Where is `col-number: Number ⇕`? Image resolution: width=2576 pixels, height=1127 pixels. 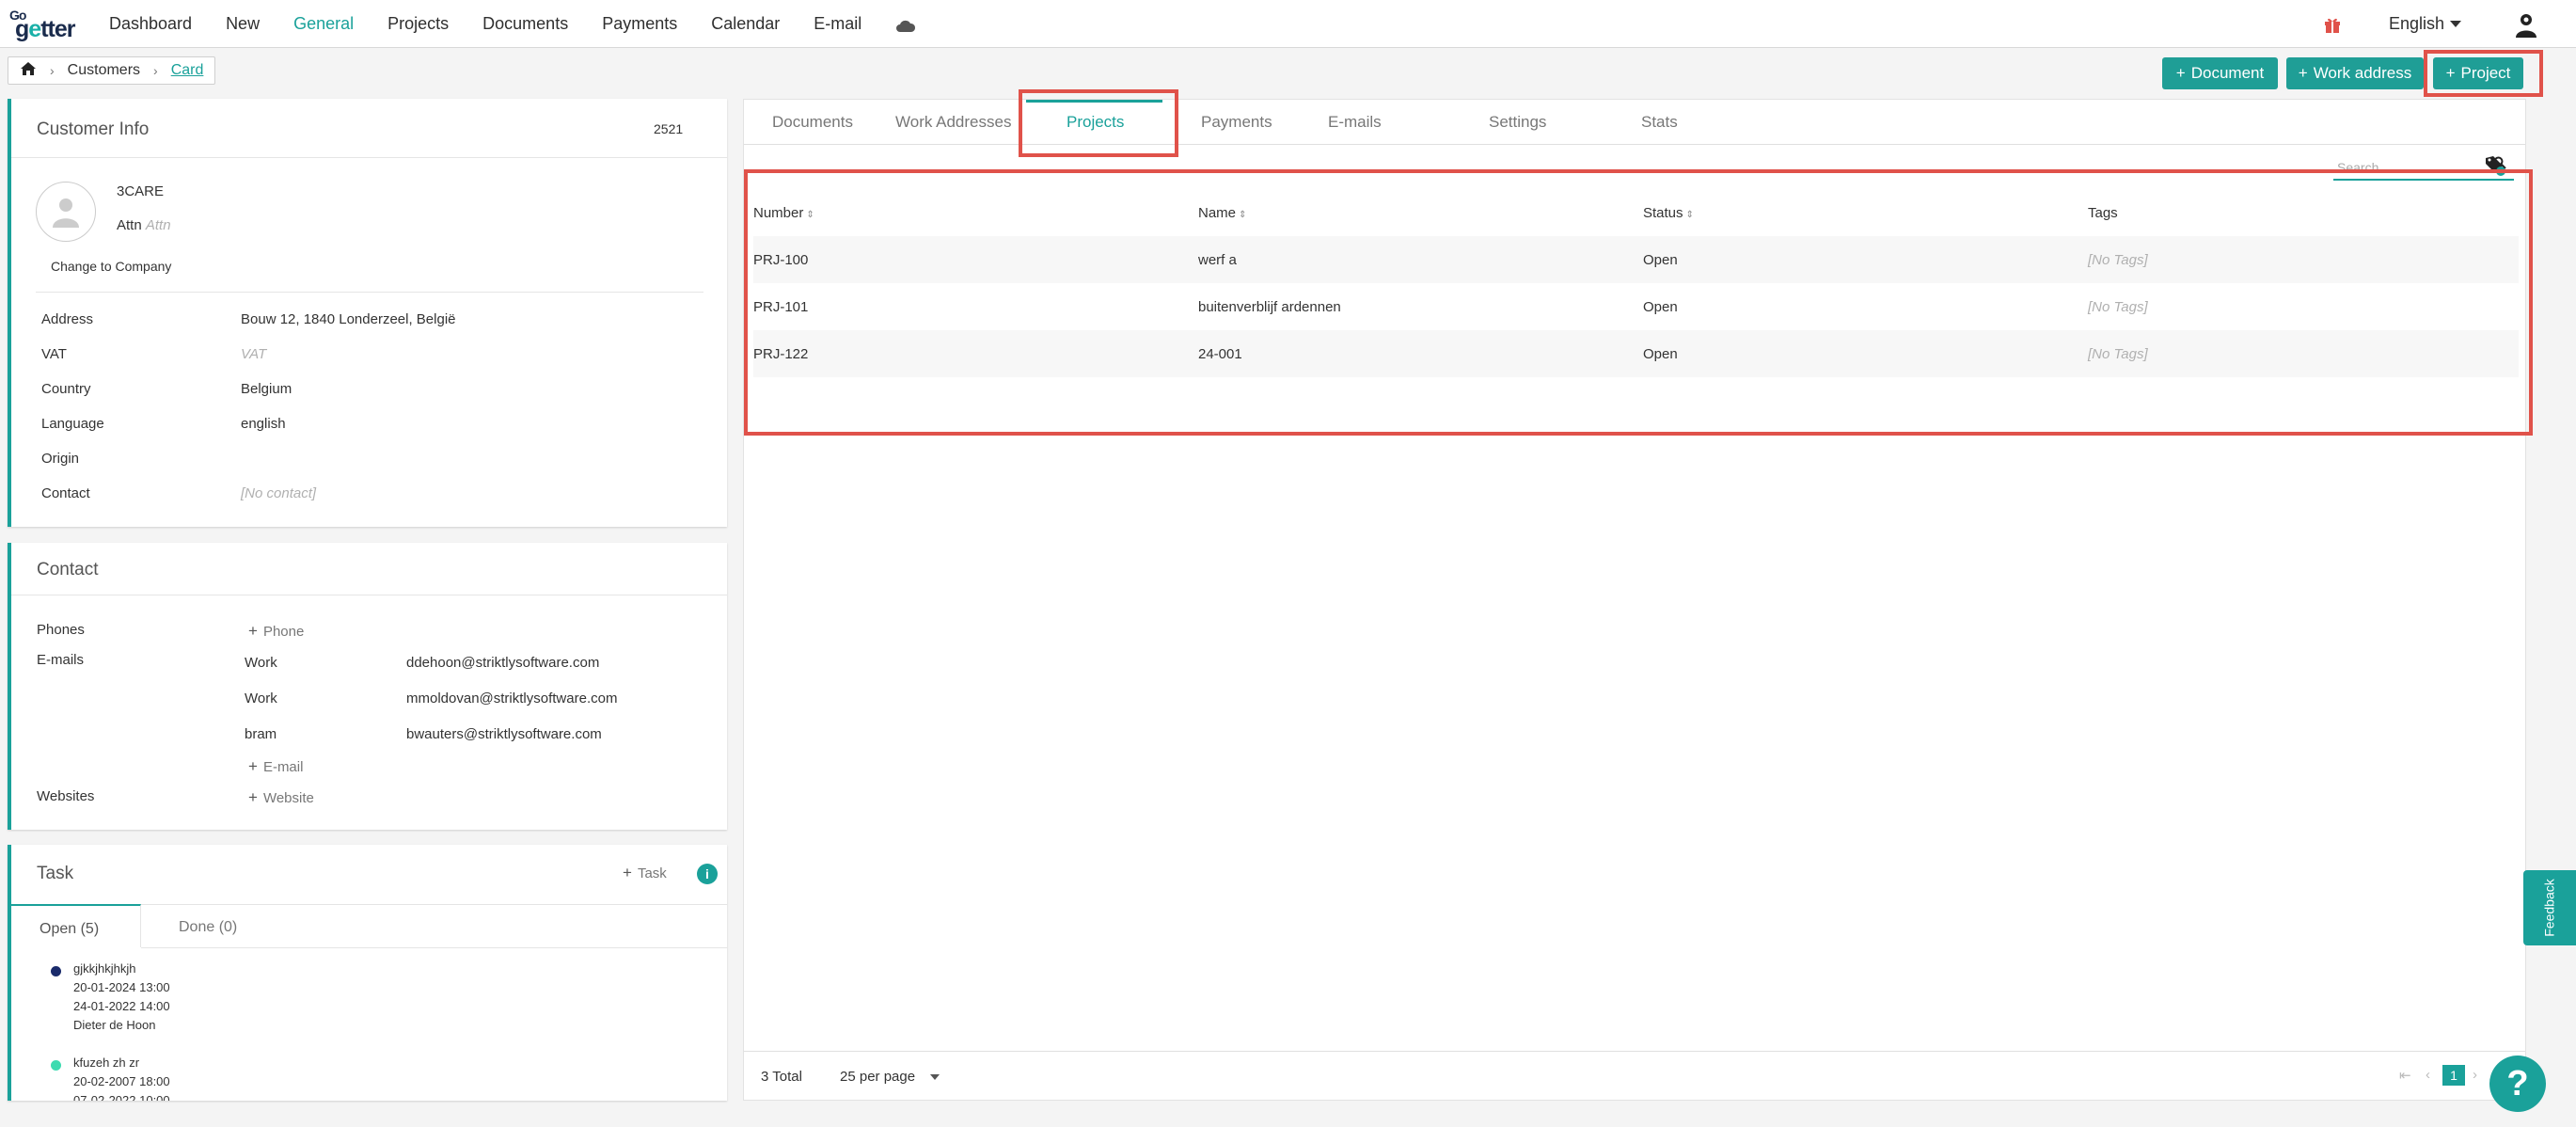 col-number: Number ⇕ is located at coordinates (975, 212).